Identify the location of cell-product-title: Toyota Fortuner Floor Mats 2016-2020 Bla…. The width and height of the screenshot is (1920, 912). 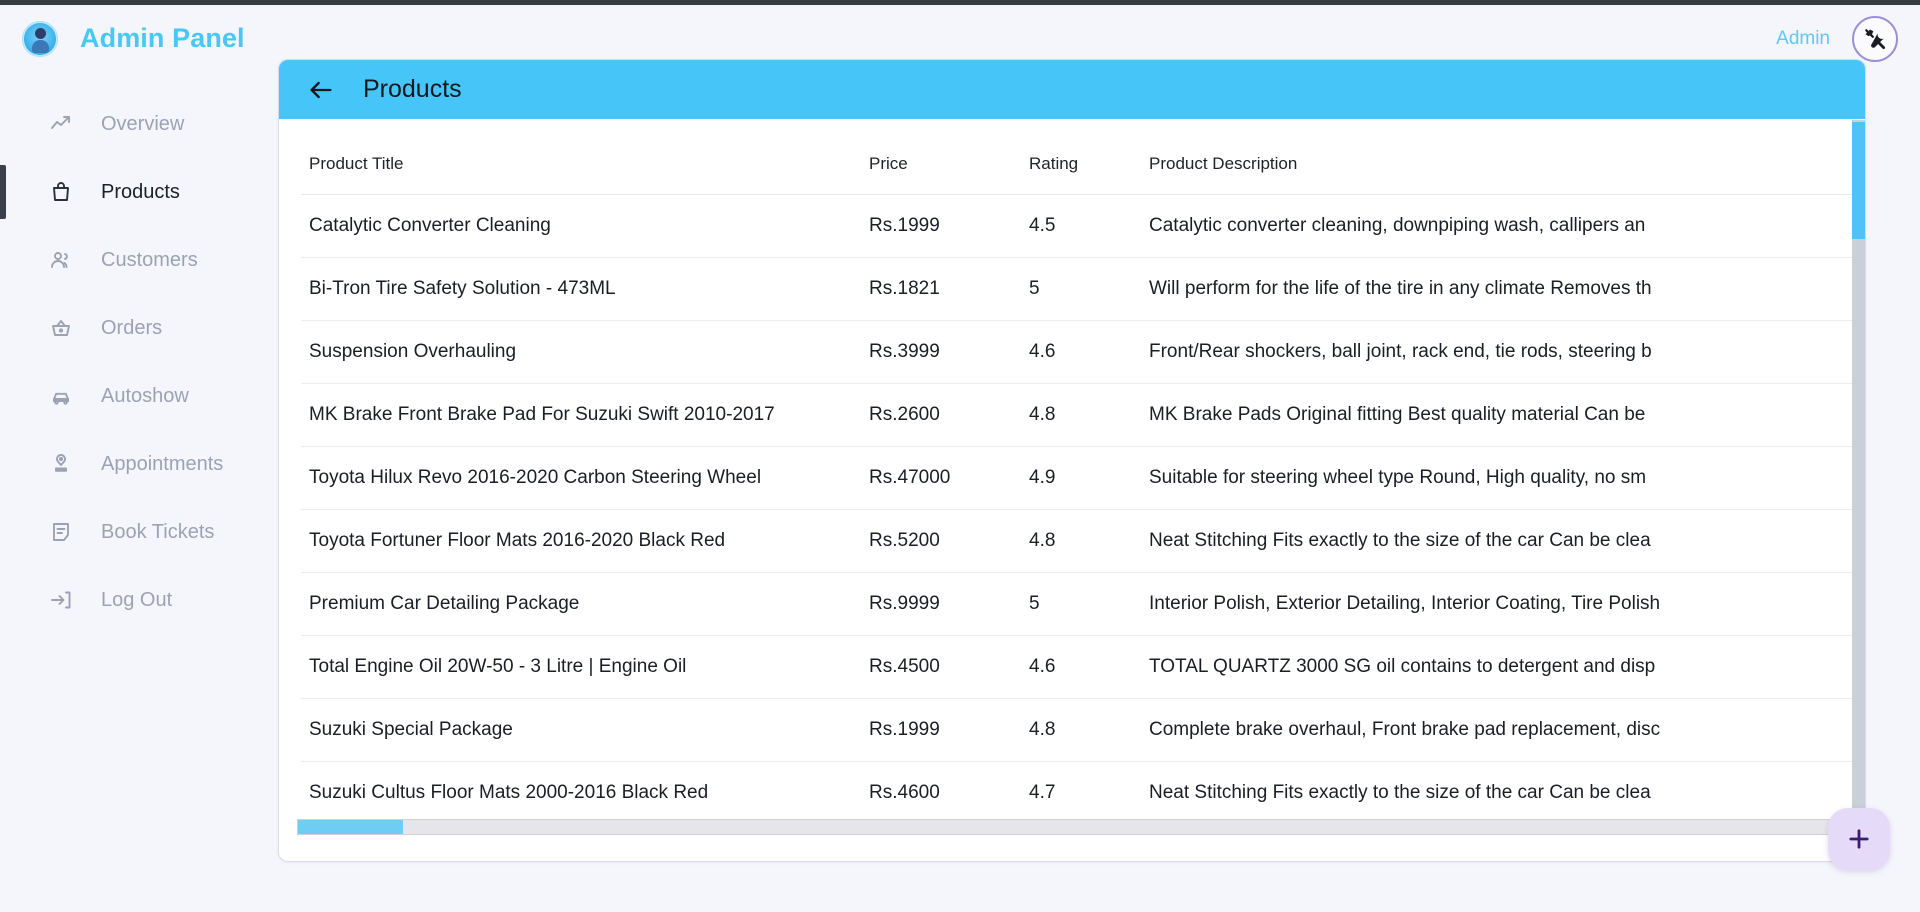
(581, 541).